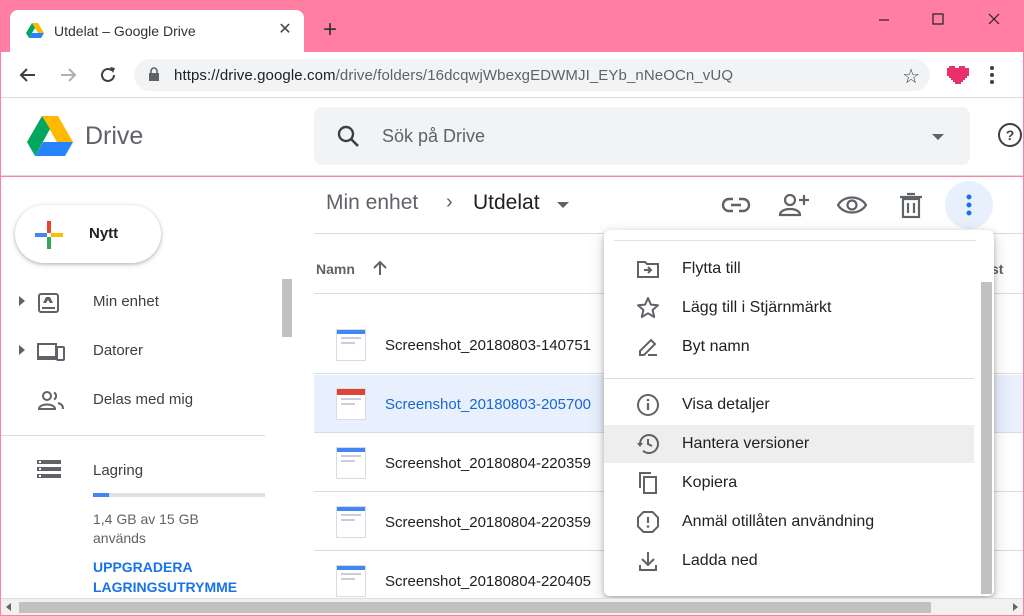  What do you see at coordinates (475, 607) in the screenshot?
I see `horizontal-scroll-thumb` at bounding box center [475, 607].